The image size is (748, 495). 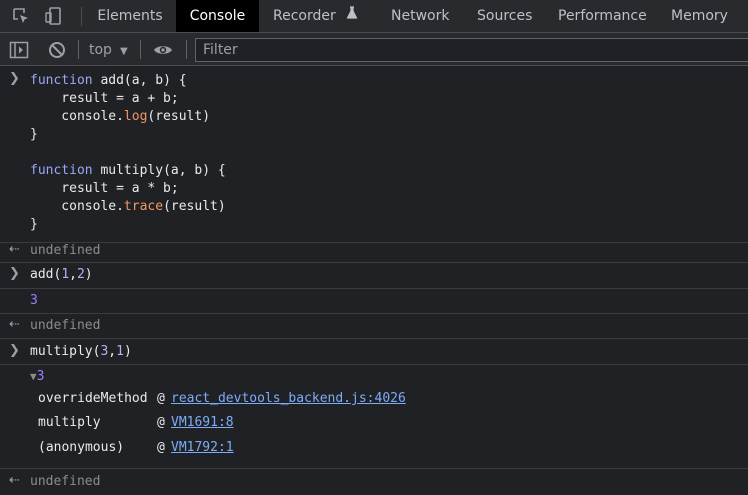 What do you see at coordinates (120, 116) in the screenshot?
I see `code-line: console.log(result)` at bounding box center [120, 116].